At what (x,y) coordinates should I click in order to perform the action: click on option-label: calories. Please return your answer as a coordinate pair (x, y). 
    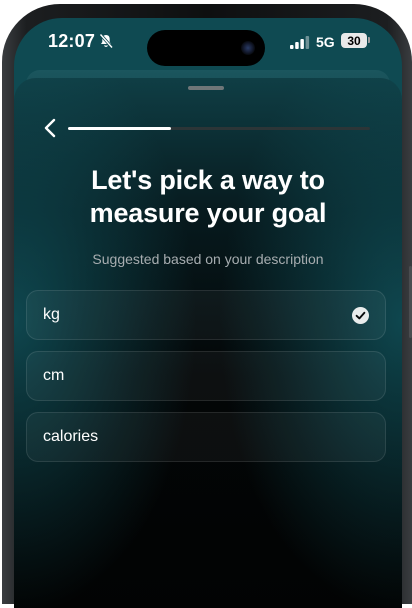
    Looking at the image, I should click on (71, 436).